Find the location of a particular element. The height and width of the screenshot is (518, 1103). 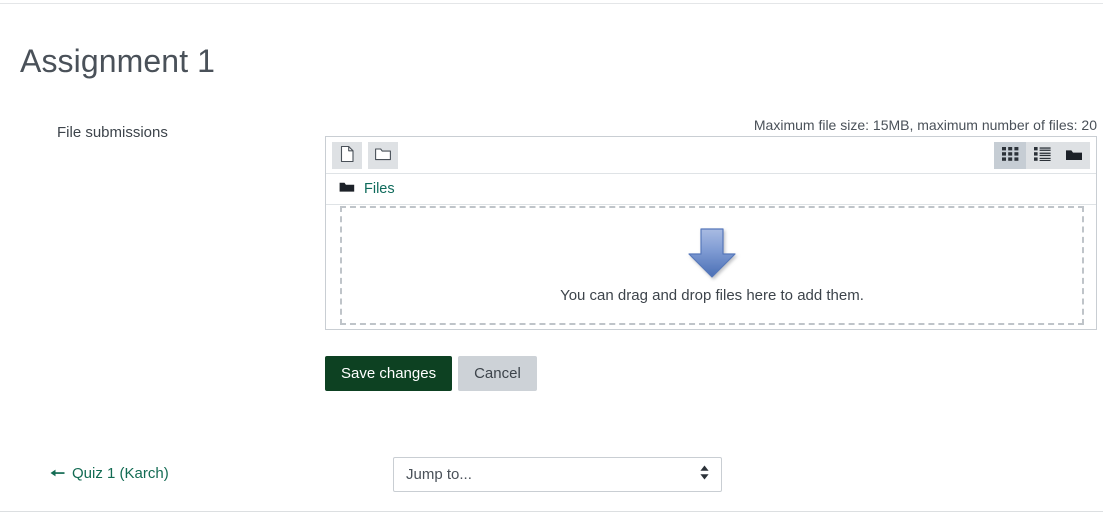

file-icon is located at coordinates (347, 155).